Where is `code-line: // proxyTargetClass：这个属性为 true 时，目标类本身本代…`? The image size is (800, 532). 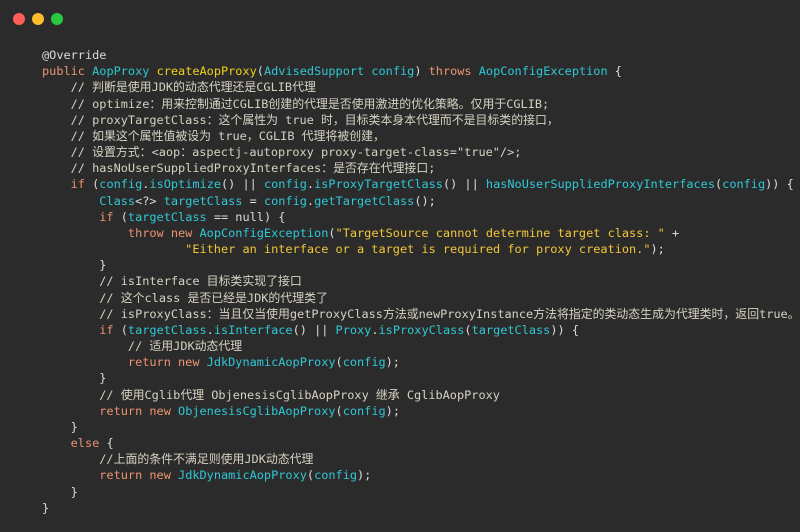
code-line: // proxyTargetClass：这个属性为 true 时，目标类本身本代… is located at coordinates (421, 120).